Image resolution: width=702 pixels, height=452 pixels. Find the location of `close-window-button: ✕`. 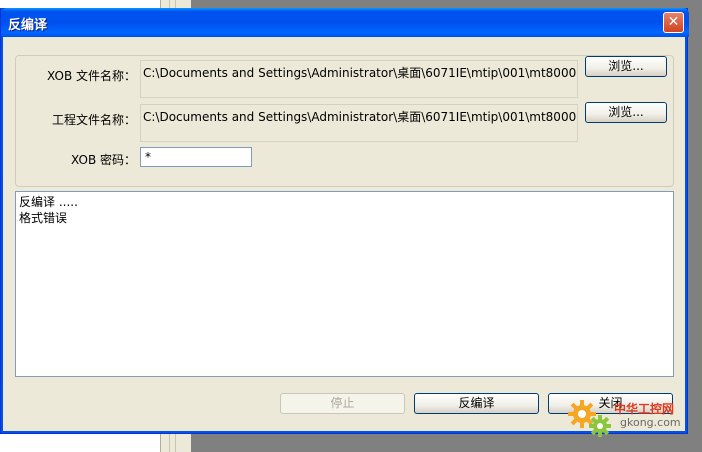

close-window-button: ✕ is located at coordinates (673, 22).